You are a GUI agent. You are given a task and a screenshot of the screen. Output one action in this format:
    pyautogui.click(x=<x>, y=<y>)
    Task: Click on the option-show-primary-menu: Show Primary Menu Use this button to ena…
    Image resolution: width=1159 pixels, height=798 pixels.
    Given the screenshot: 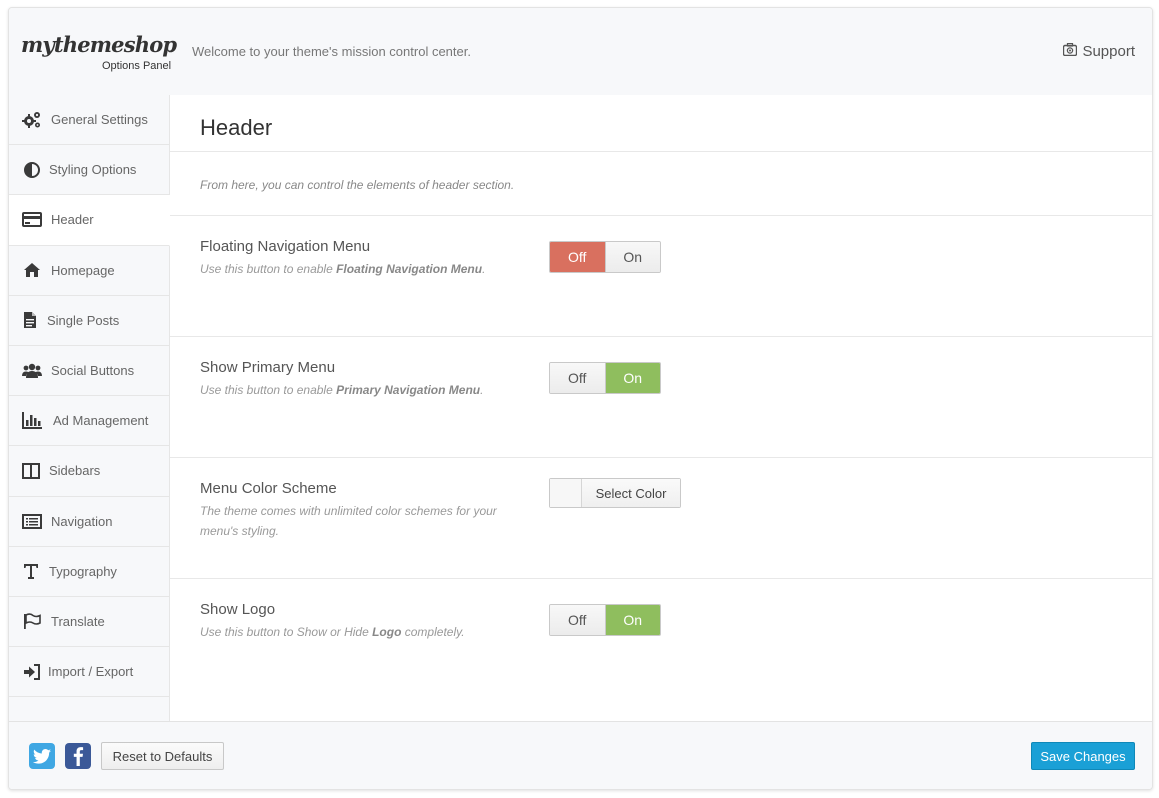 What is the action you would take?
    pyautogui.click(x=661, y=397)
    